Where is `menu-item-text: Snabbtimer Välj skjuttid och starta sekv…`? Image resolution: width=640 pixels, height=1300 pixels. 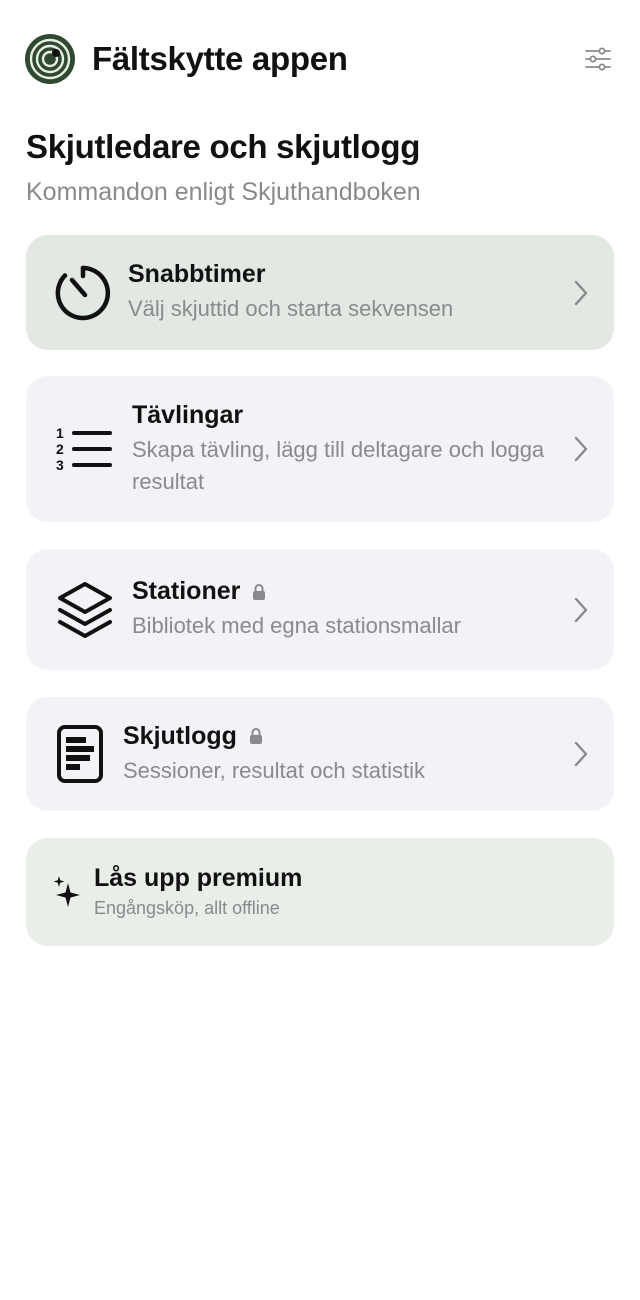
menu-item-text: Snabbtimer Välj skjuttid och starta sekv… is located at coordinates (351, 292).